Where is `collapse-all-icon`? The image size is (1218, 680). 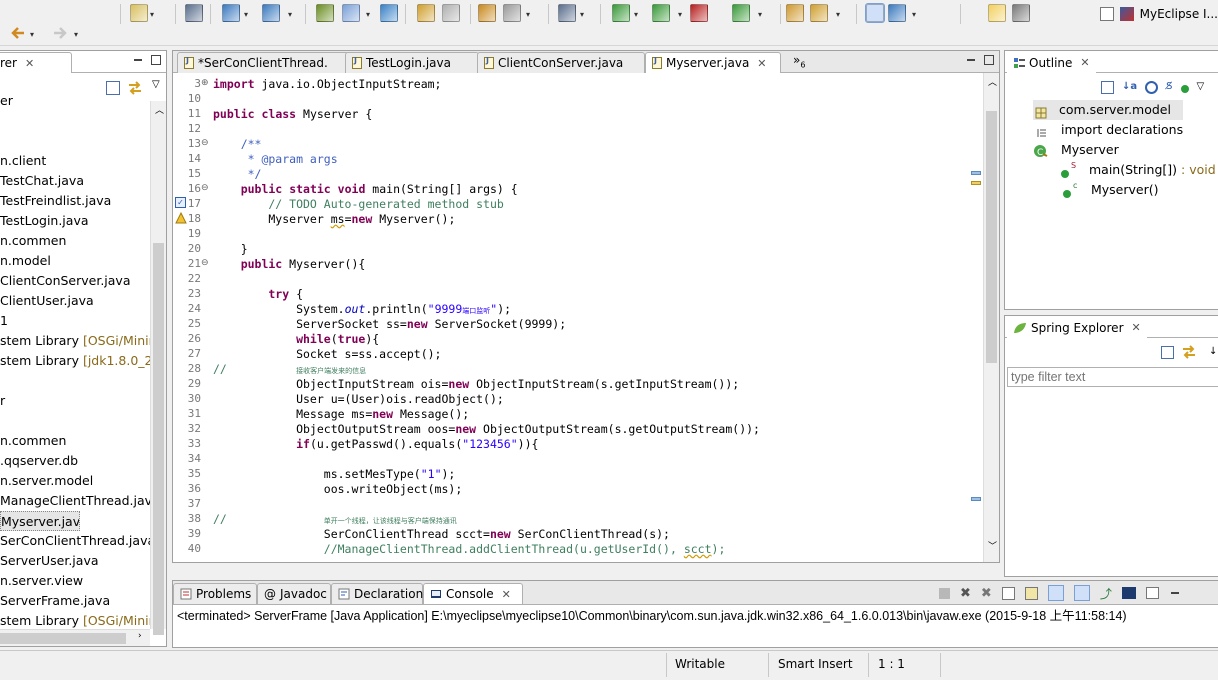 collapse-all-icon is located at coordinates (1107, 87).